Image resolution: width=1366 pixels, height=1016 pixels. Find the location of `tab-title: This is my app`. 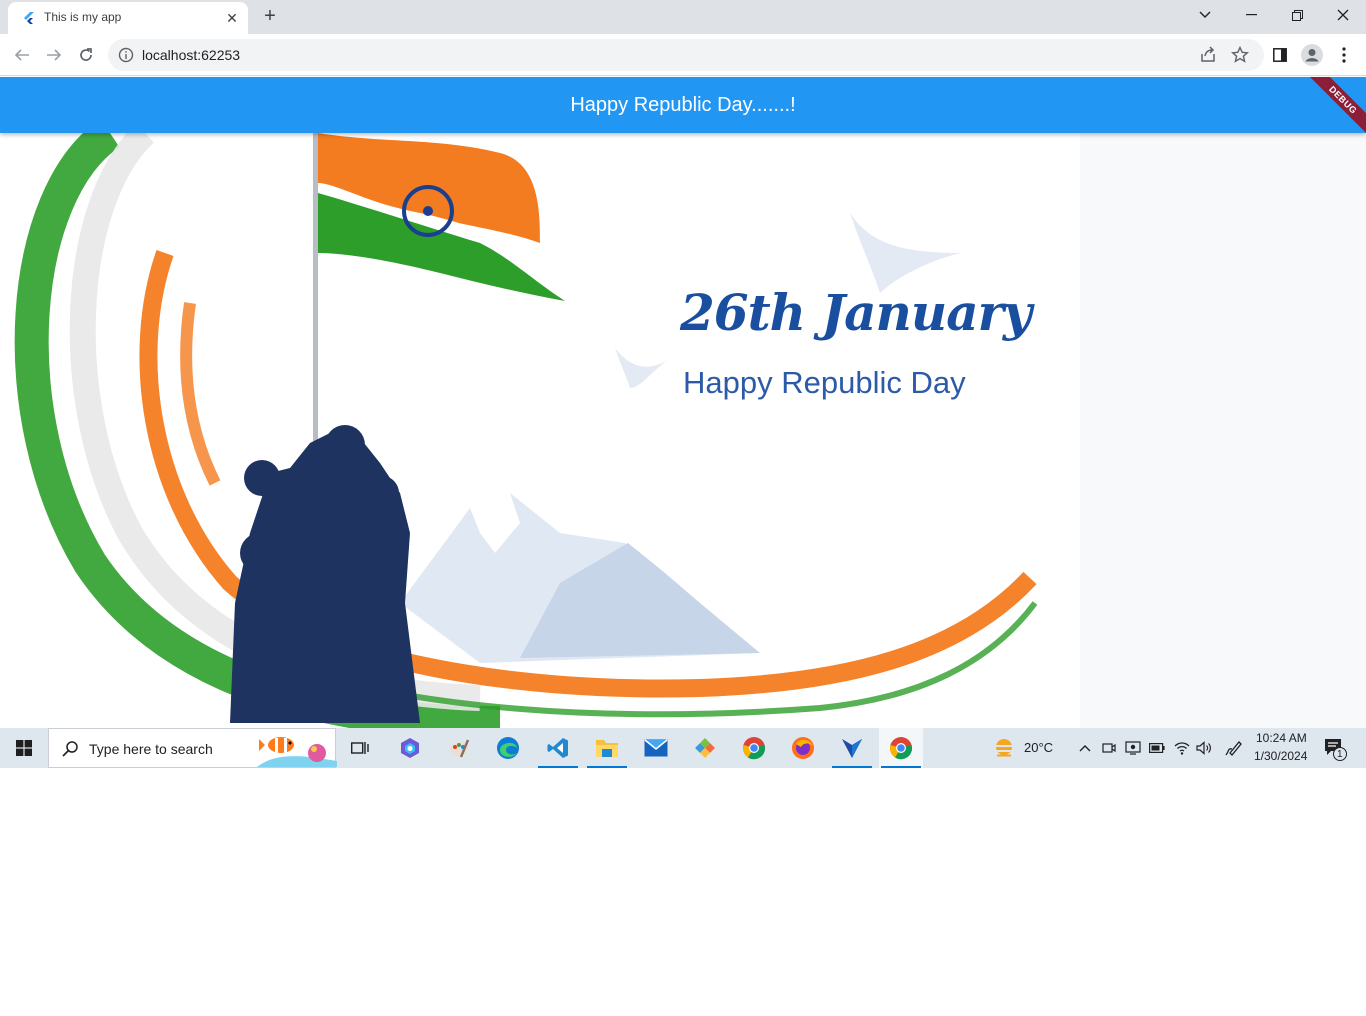

tab-title: This is my app is located at coordinates (83, 17).